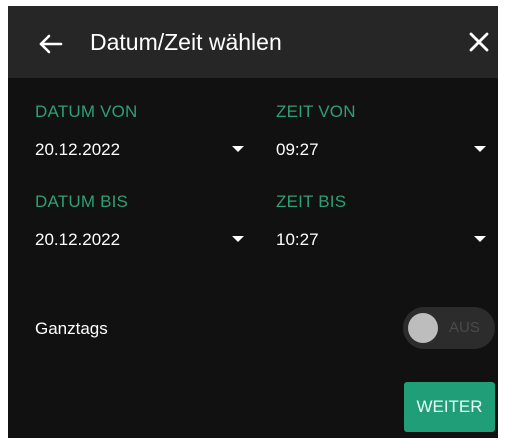 This screenshot has height=441, width=505. I want to click on arrow-left-icon, so click(51, 44).